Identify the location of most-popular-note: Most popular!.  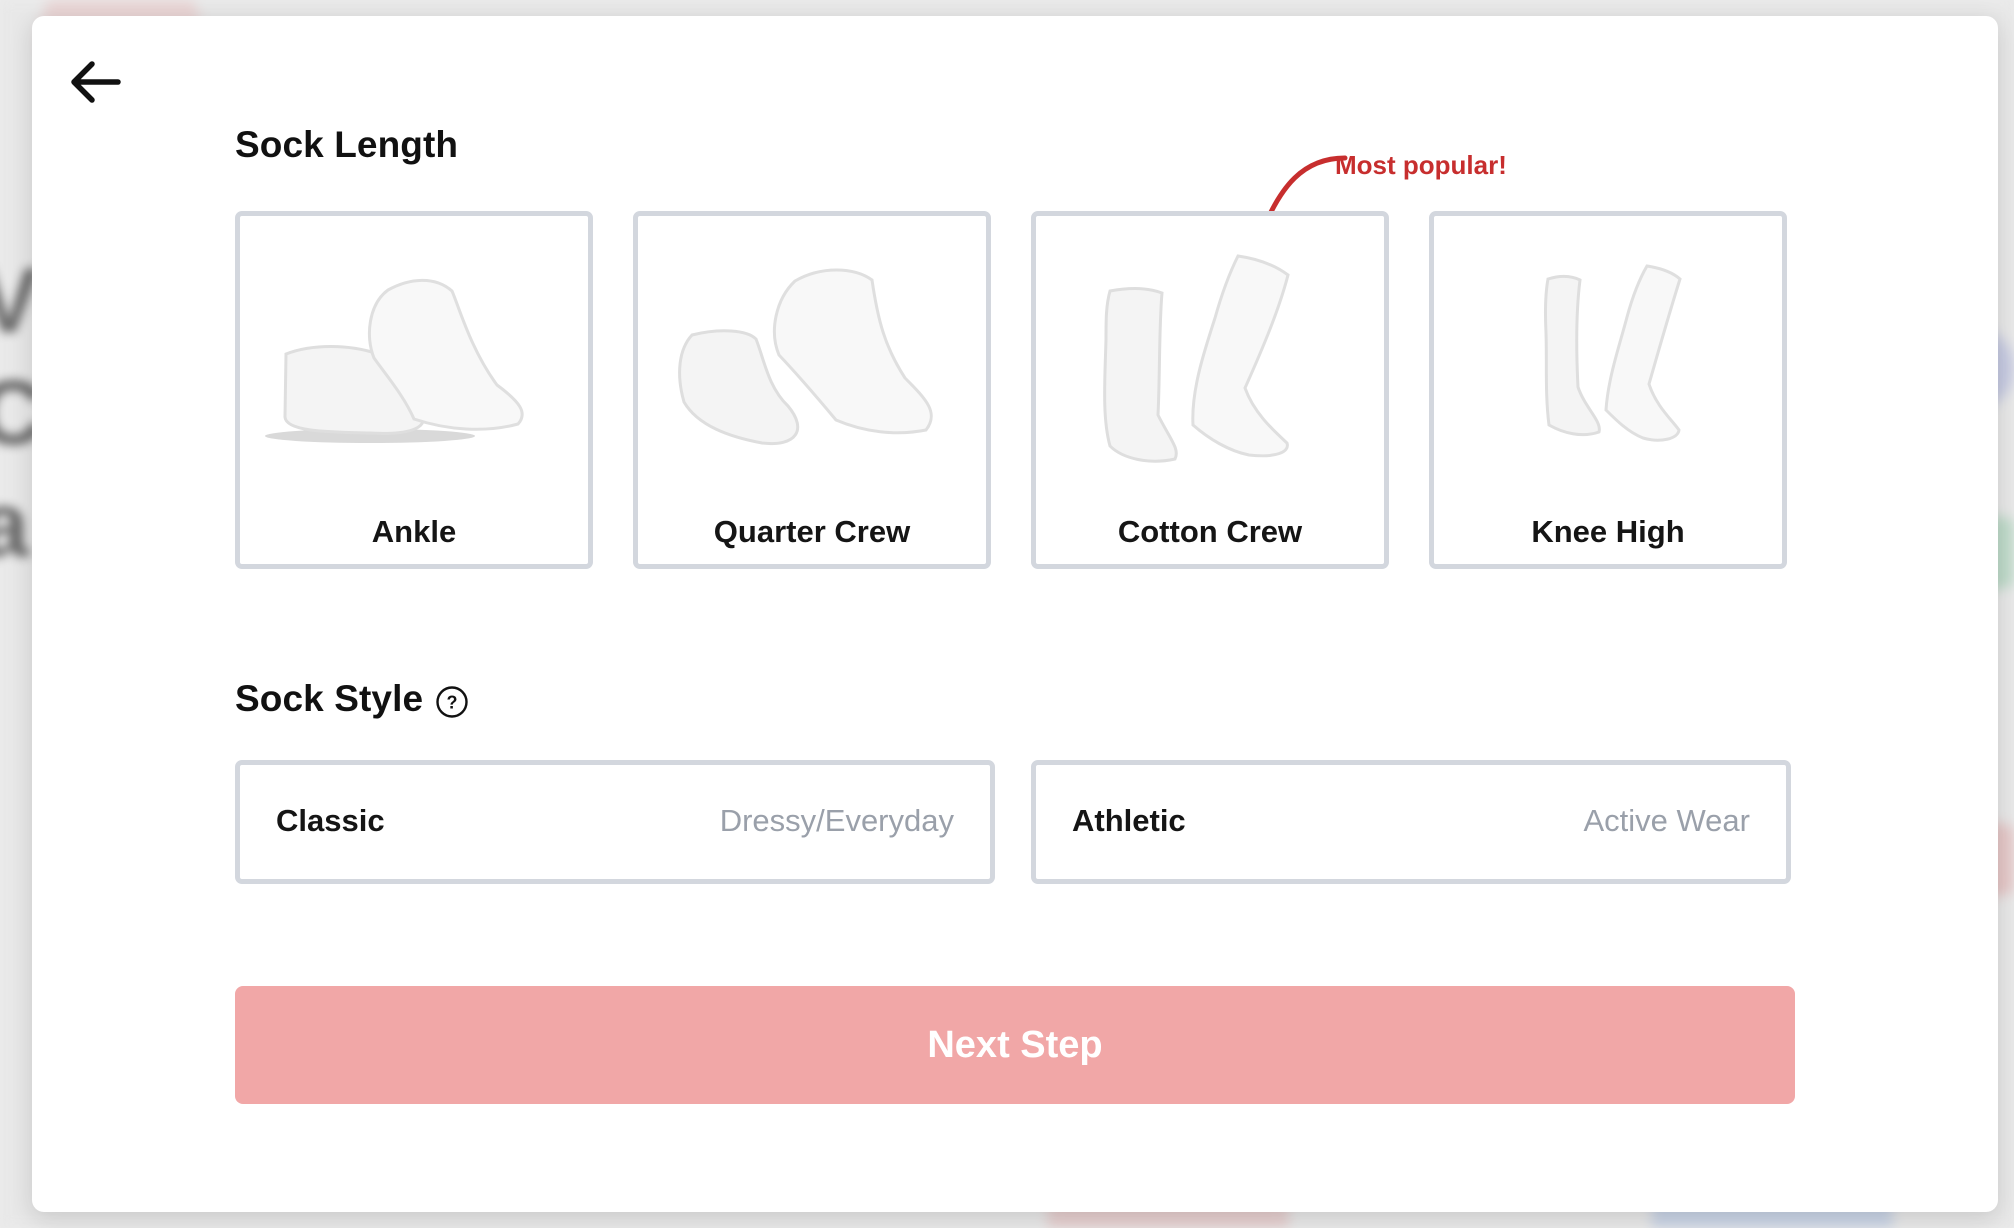
(1421, 165).